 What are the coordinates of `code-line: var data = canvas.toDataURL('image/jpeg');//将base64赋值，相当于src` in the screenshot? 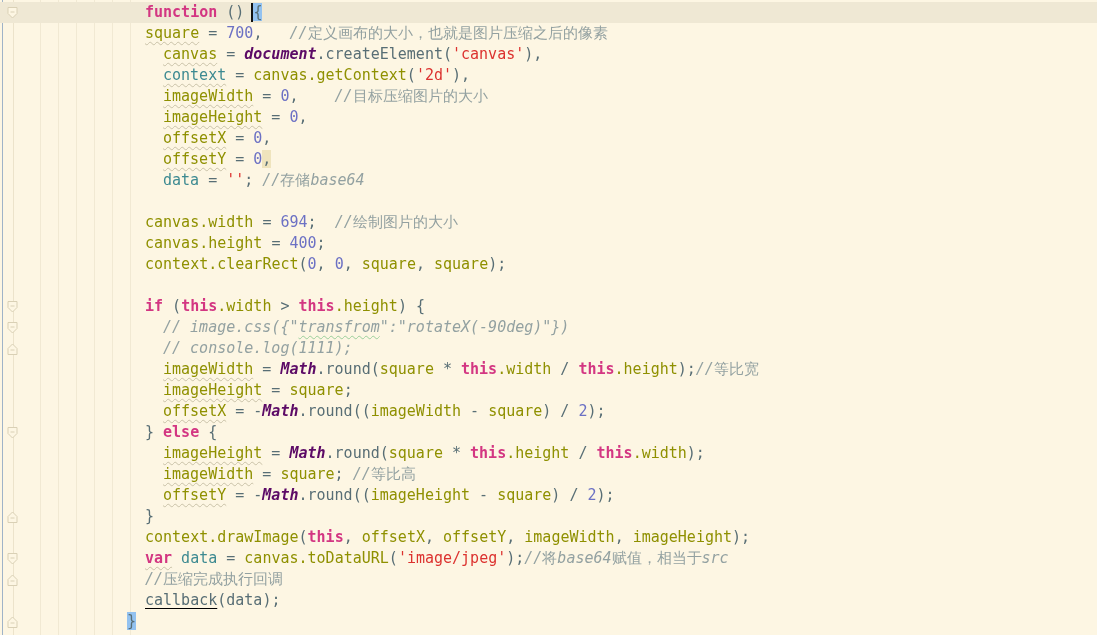 It's located at (437, 558).